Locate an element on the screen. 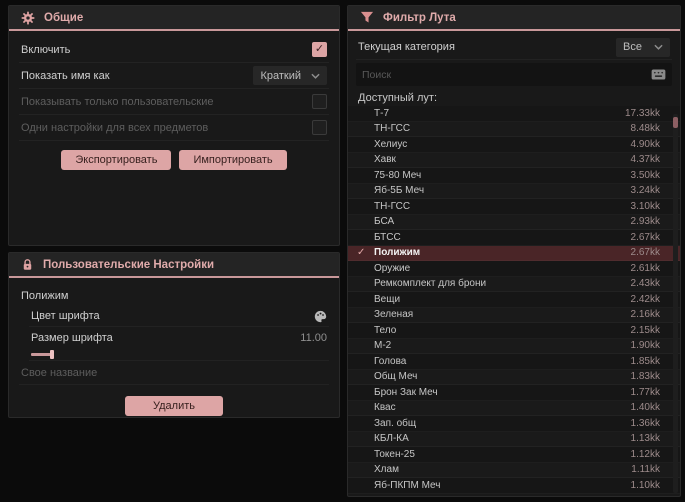 The height and width of the screenshot is (502, 685). only-custom-checkbox is located at coordinates (319, 101).